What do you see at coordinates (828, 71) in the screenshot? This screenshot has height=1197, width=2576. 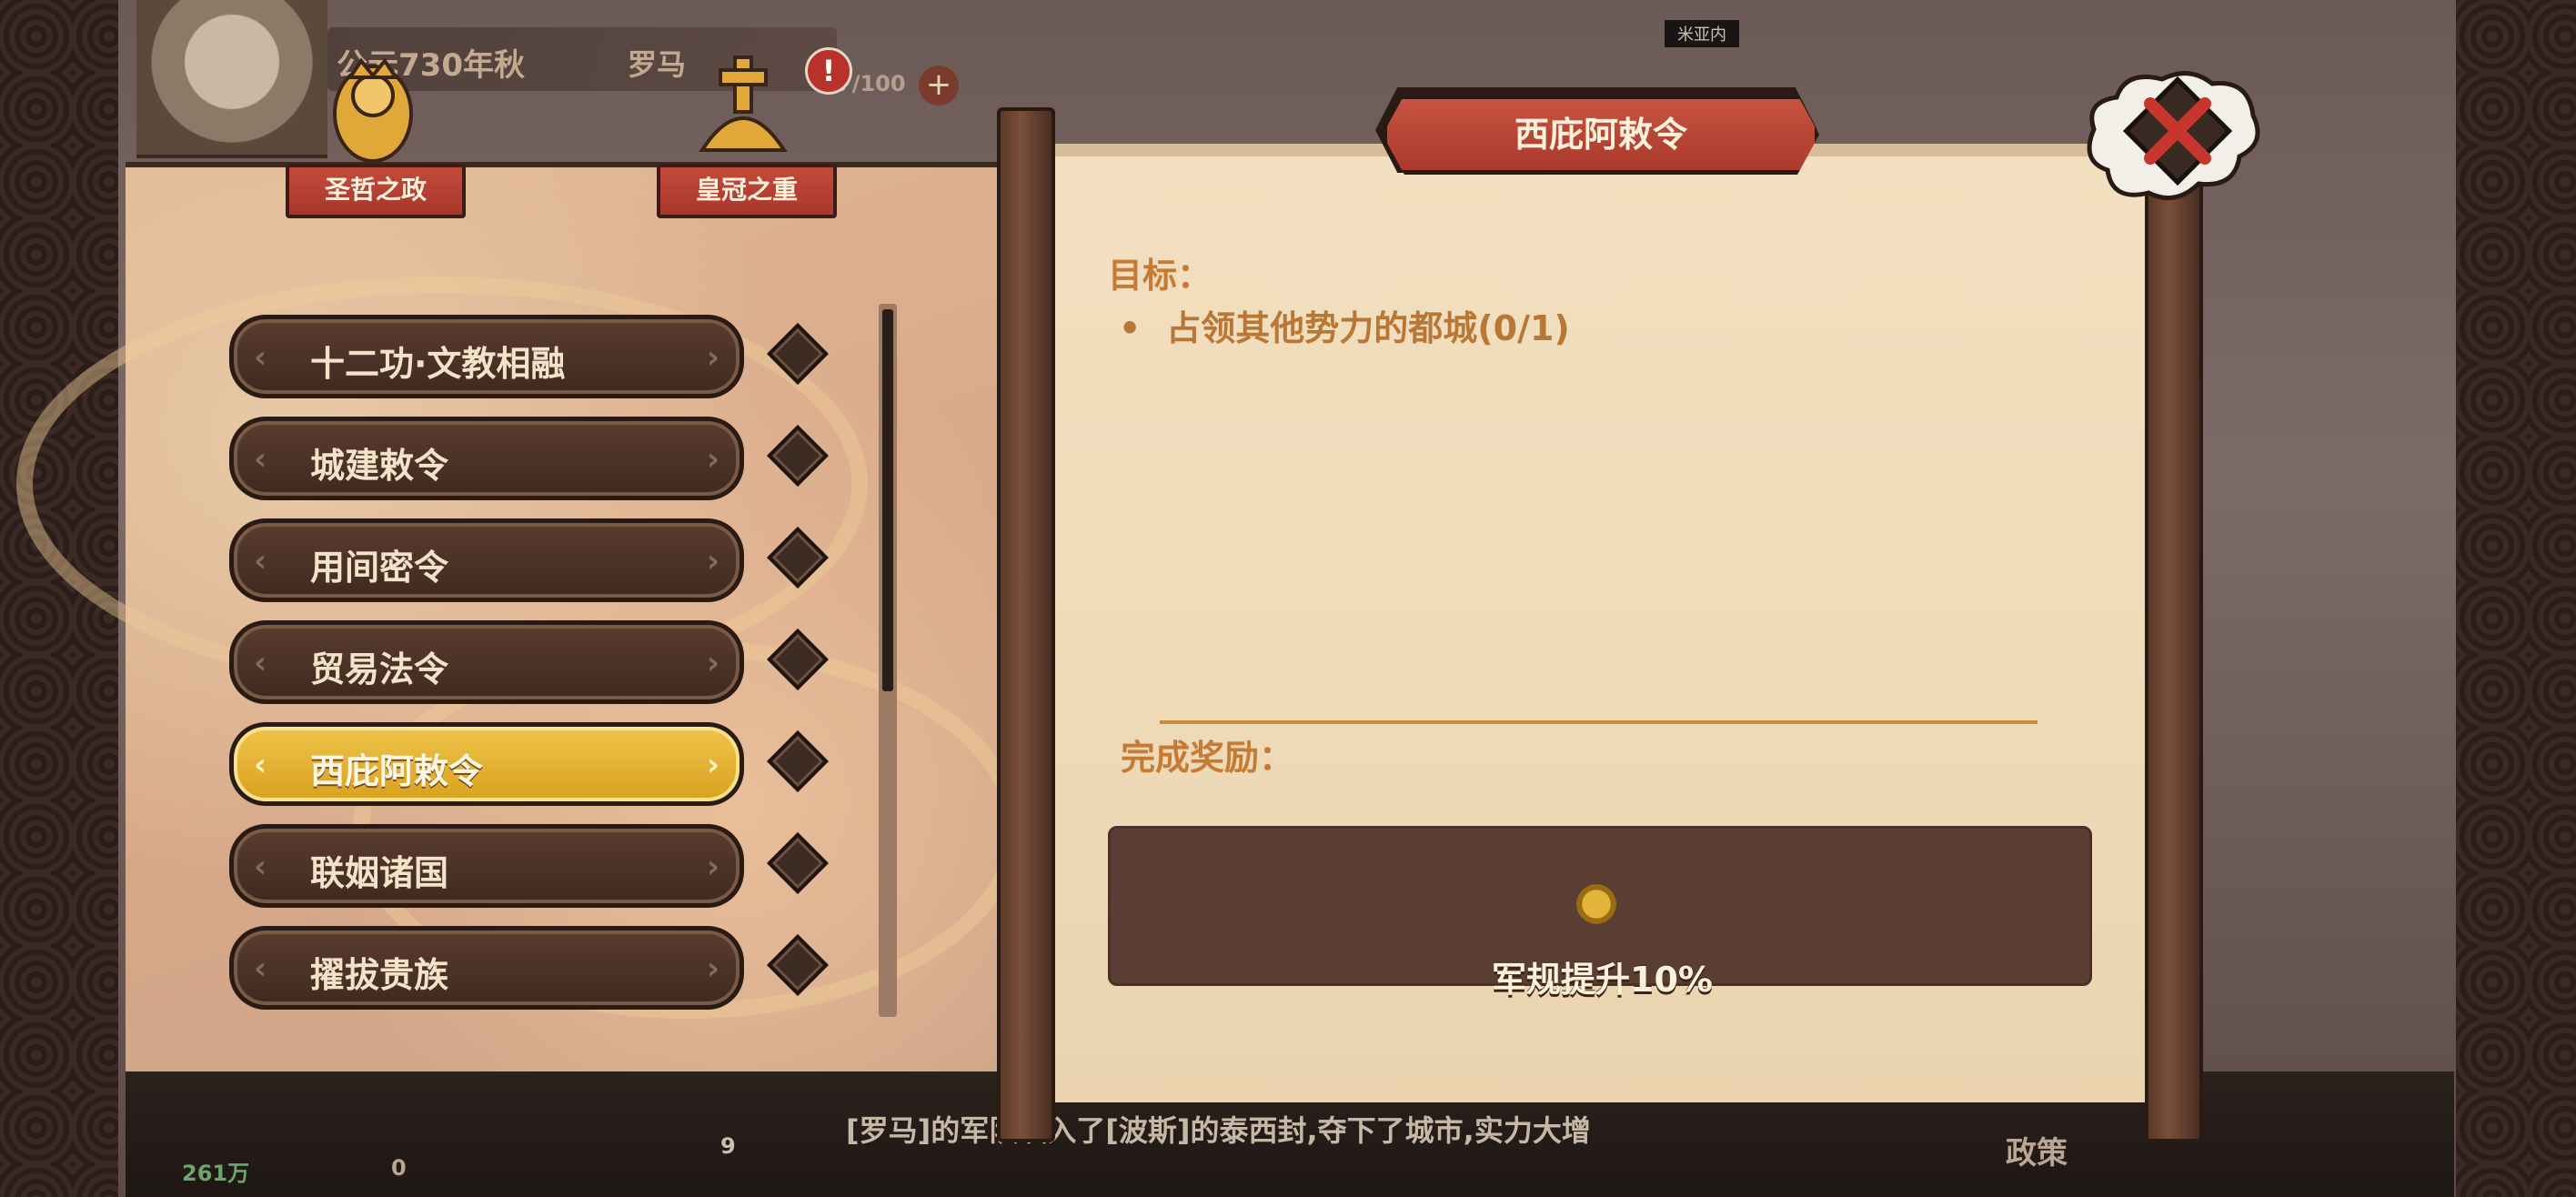 I see `alert-badge: !` at bounding box center [828, 71].